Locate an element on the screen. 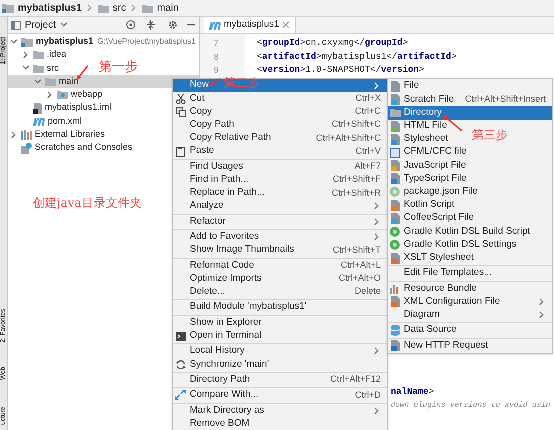  menu-item: Remove BOM is located at coordinates (214, 423).